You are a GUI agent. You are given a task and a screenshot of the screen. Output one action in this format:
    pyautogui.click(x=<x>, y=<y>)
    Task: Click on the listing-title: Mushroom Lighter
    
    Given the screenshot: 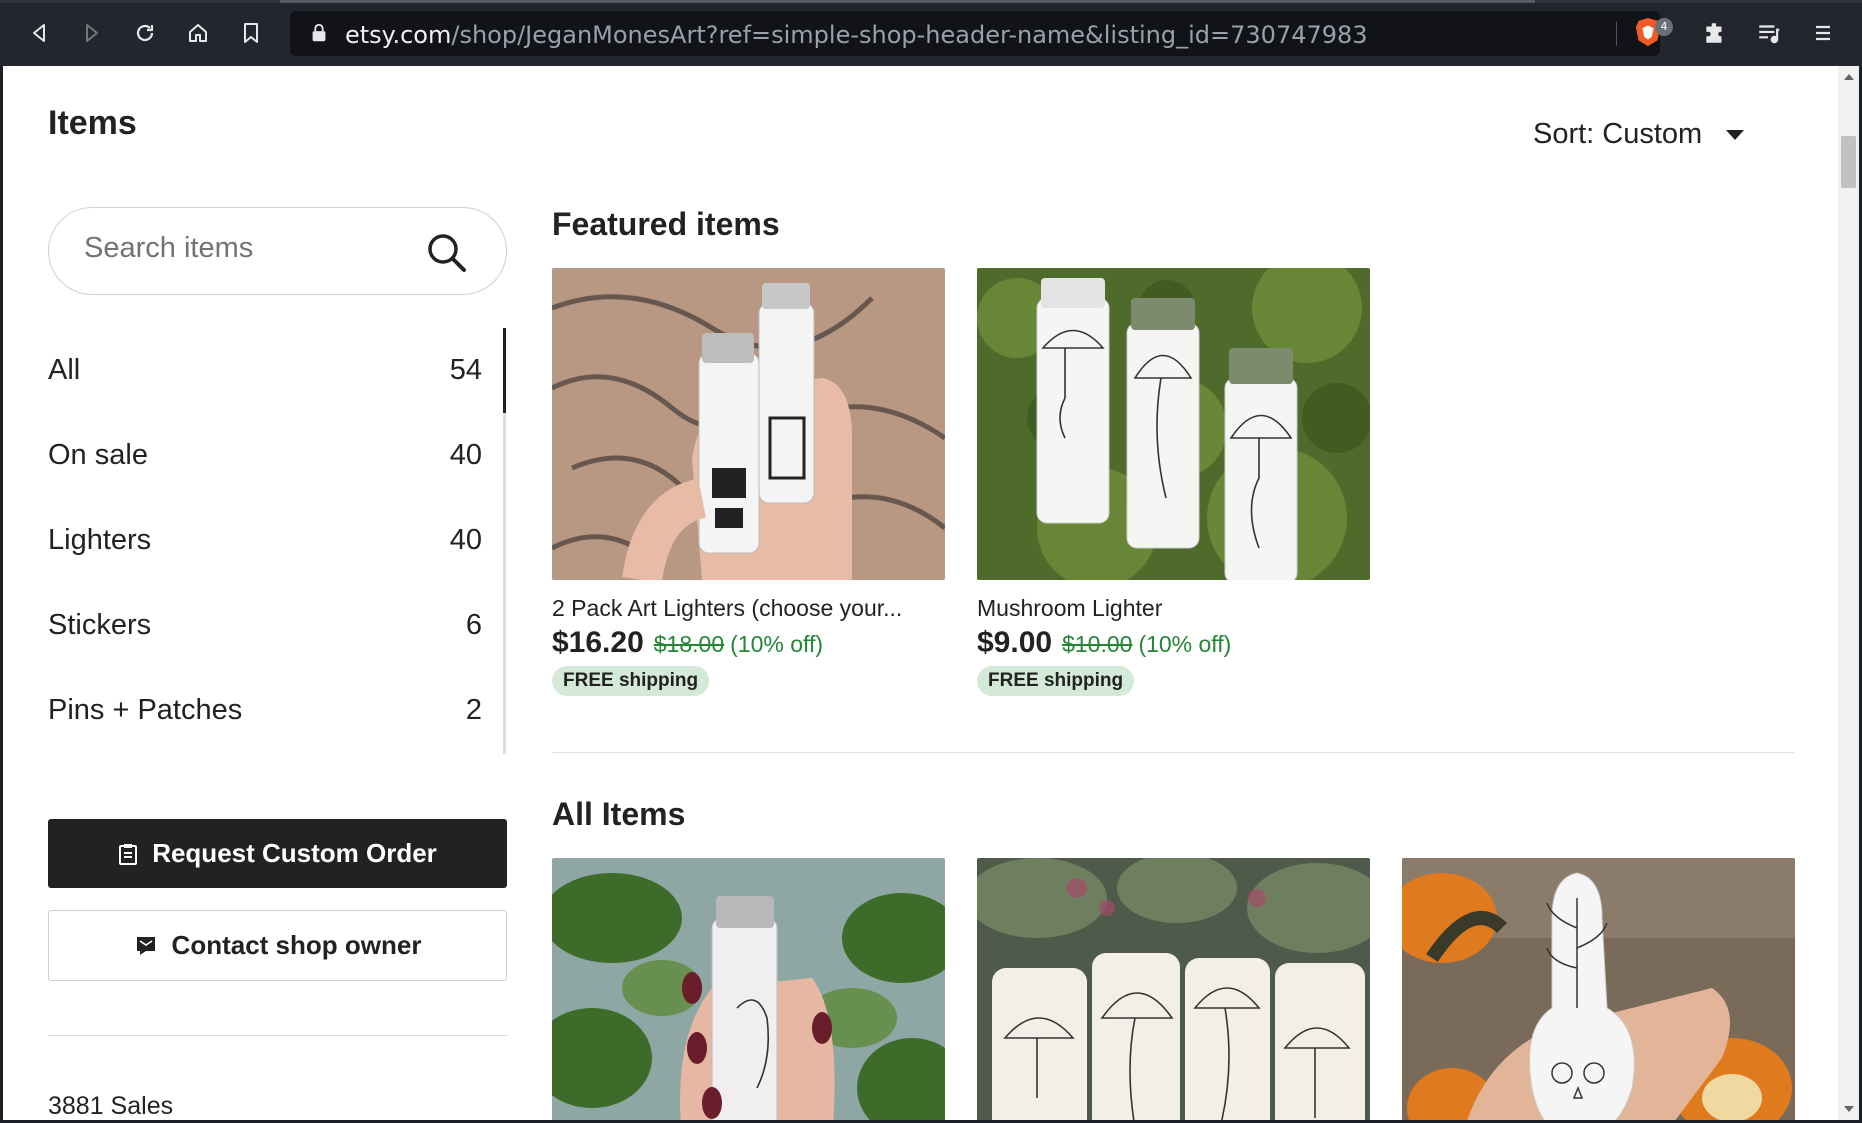 What is the action you would take?
    pyautogui.click(x=1173, y=608)
    